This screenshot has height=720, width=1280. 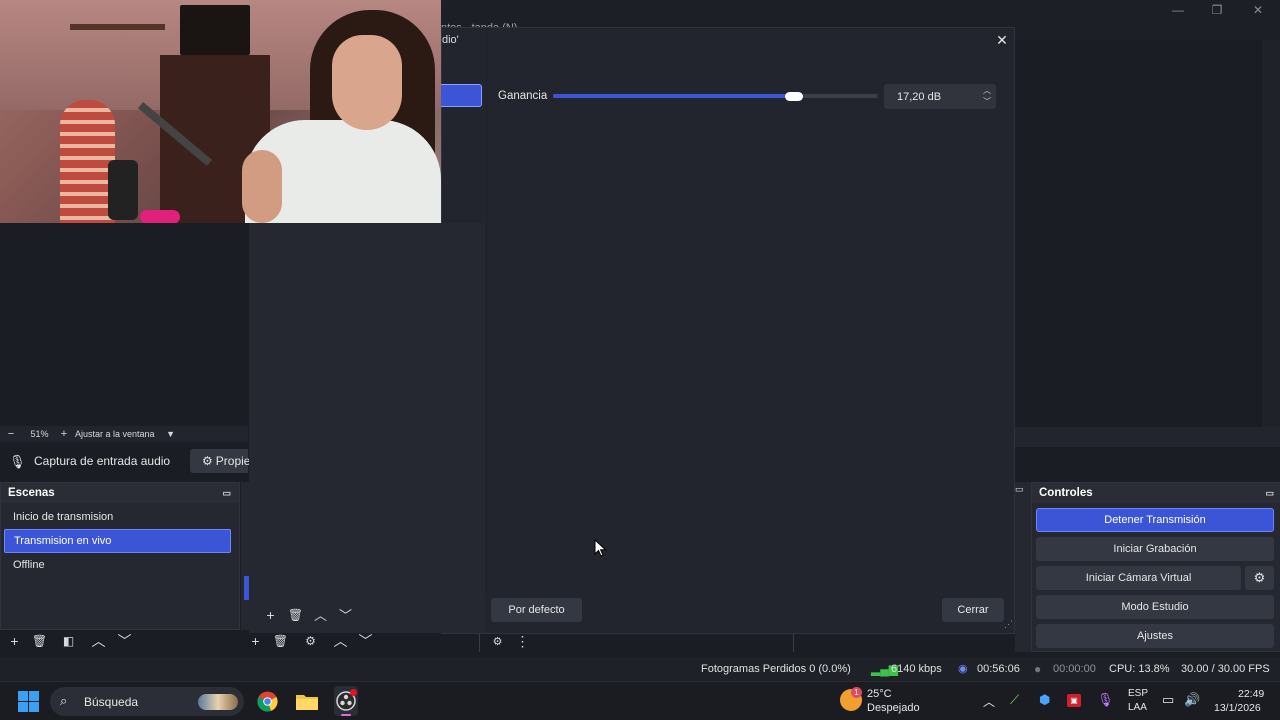 What do you see at coordinates (856, 692) in the screenshot?
I see `weather-badge: 1` at bounding box center [856, 692].